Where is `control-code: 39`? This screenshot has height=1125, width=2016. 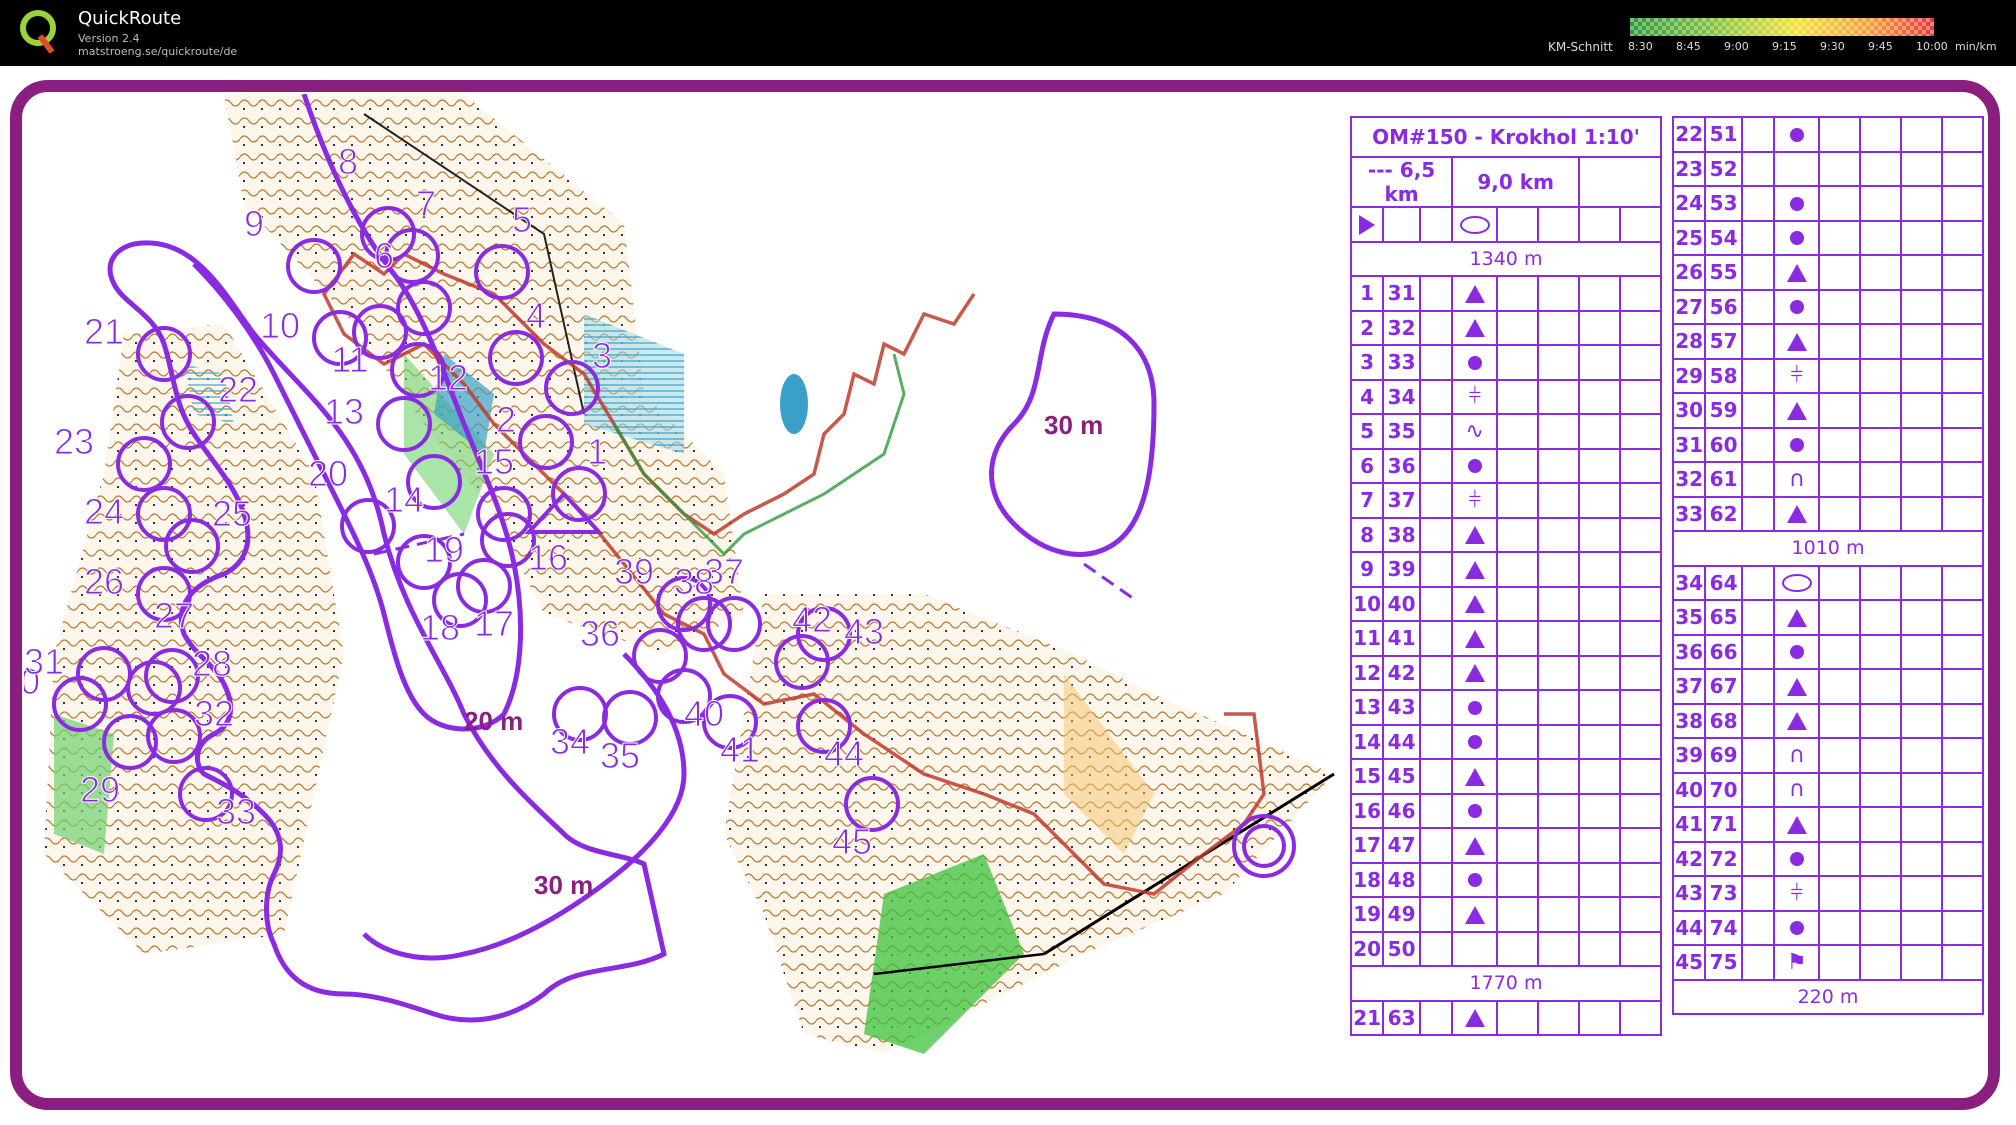
control-code: 39 is located at coordinates (1401, 569).